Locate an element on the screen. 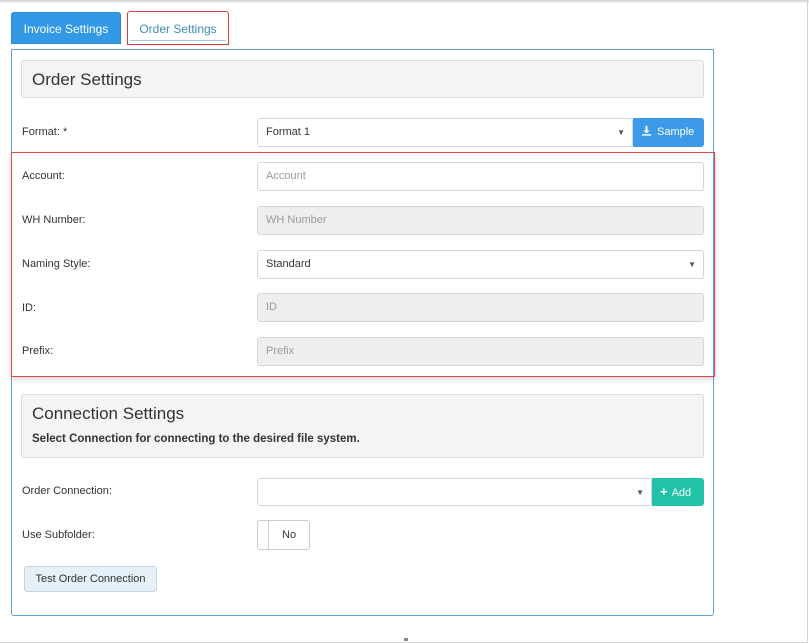 The height and width of the screenshot is (643, 809). wh-number-placeholder: WH Number is located at coordinates (296, 220).